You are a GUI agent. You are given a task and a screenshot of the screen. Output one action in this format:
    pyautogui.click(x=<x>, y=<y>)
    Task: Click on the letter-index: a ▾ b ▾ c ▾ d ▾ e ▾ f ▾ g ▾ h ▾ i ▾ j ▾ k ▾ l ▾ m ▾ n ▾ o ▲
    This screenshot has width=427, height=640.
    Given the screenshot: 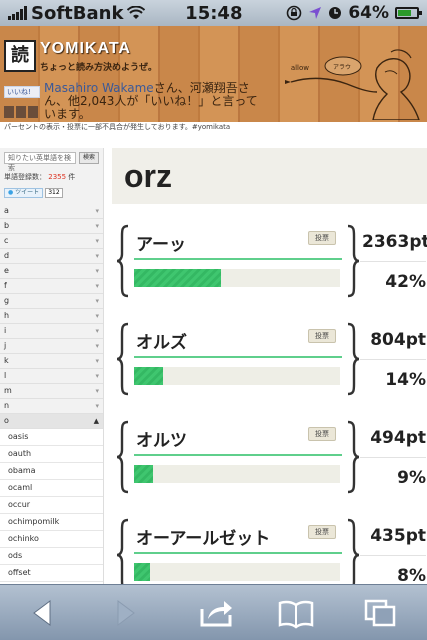 What is the action you would take?
    pyautogui.click(x=51, y=316)
    